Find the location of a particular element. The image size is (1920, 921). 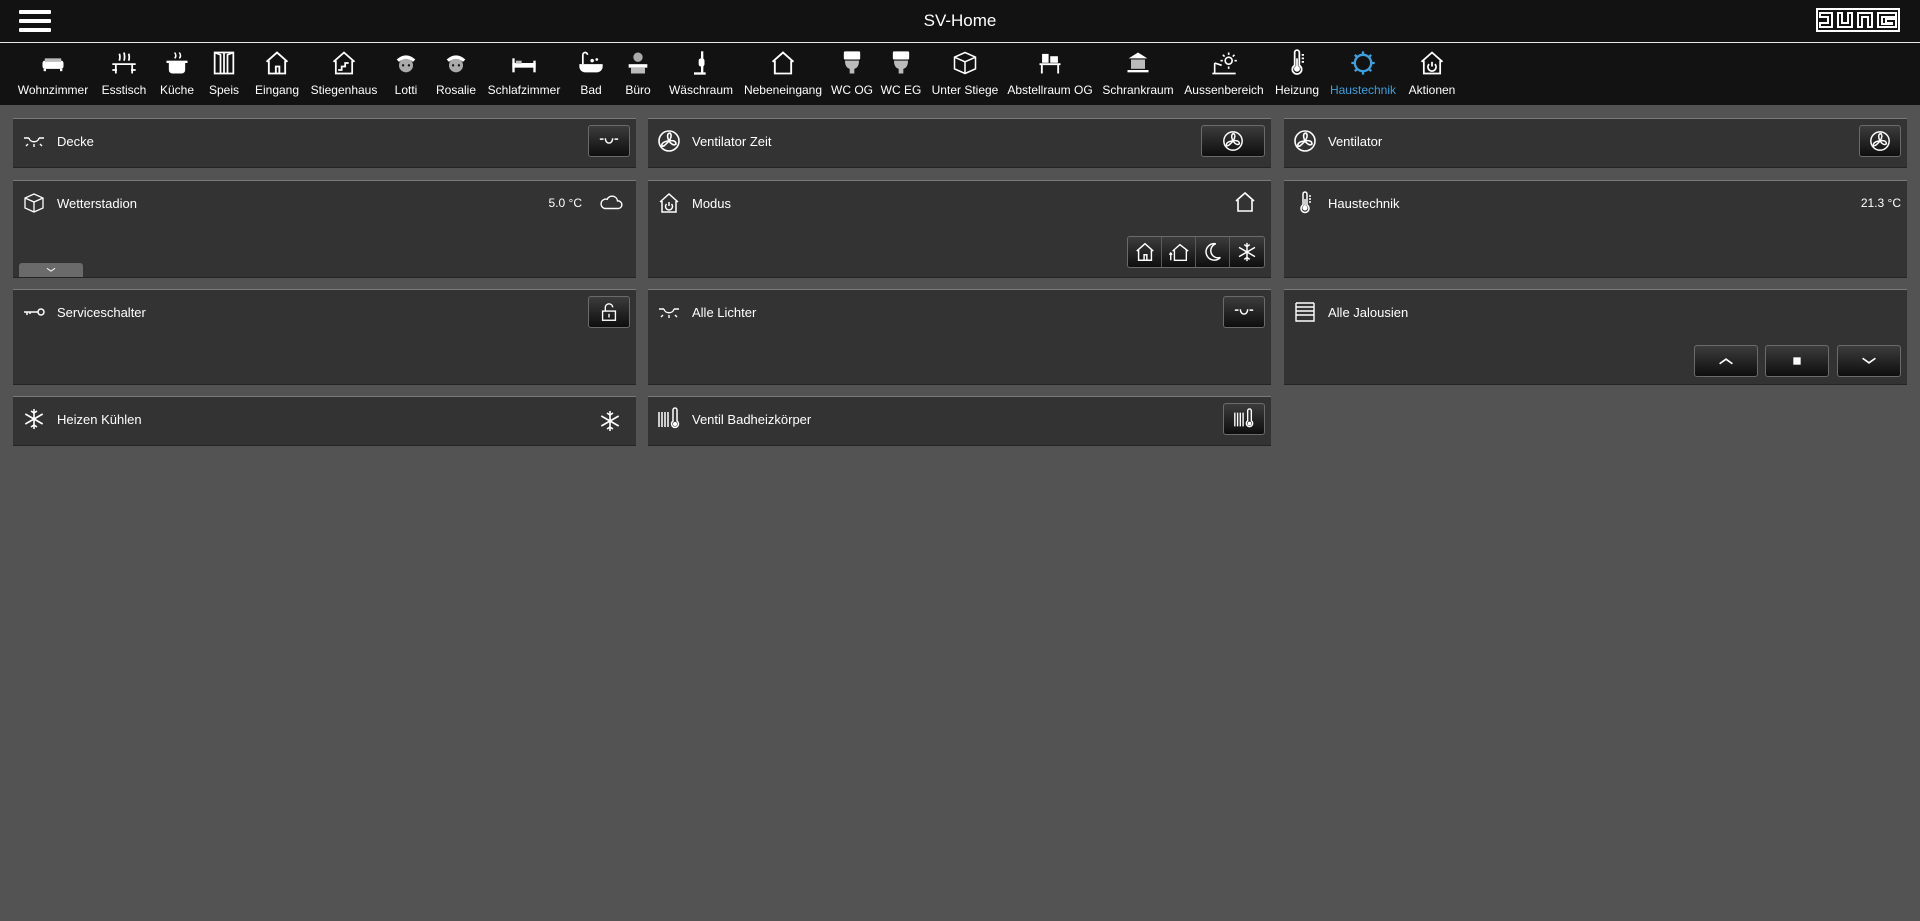

house-arrow-icon is located at coordinates (1179, 252).